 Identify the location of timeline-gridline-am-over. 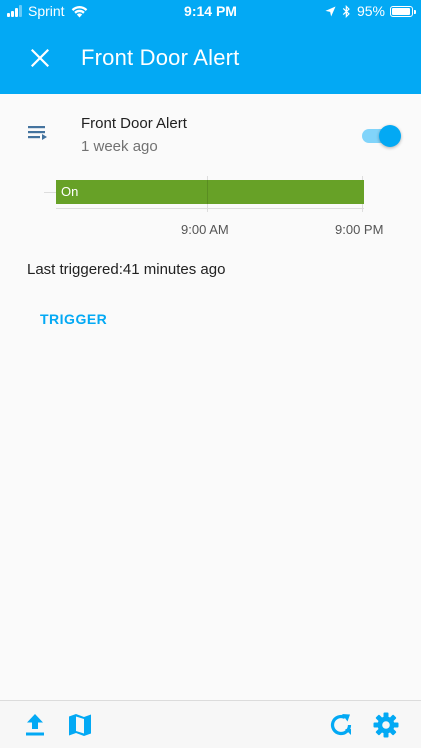
(207, 192).